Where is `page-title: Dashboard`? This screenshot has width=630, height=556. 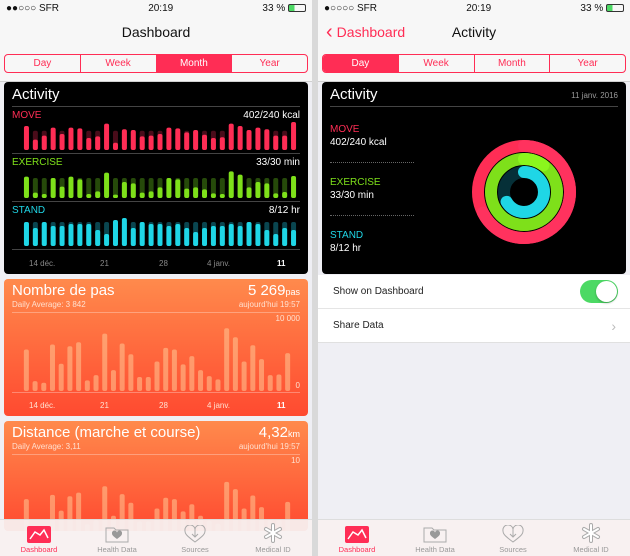 page-title: Dashboard is located at coordinates (156, 32).